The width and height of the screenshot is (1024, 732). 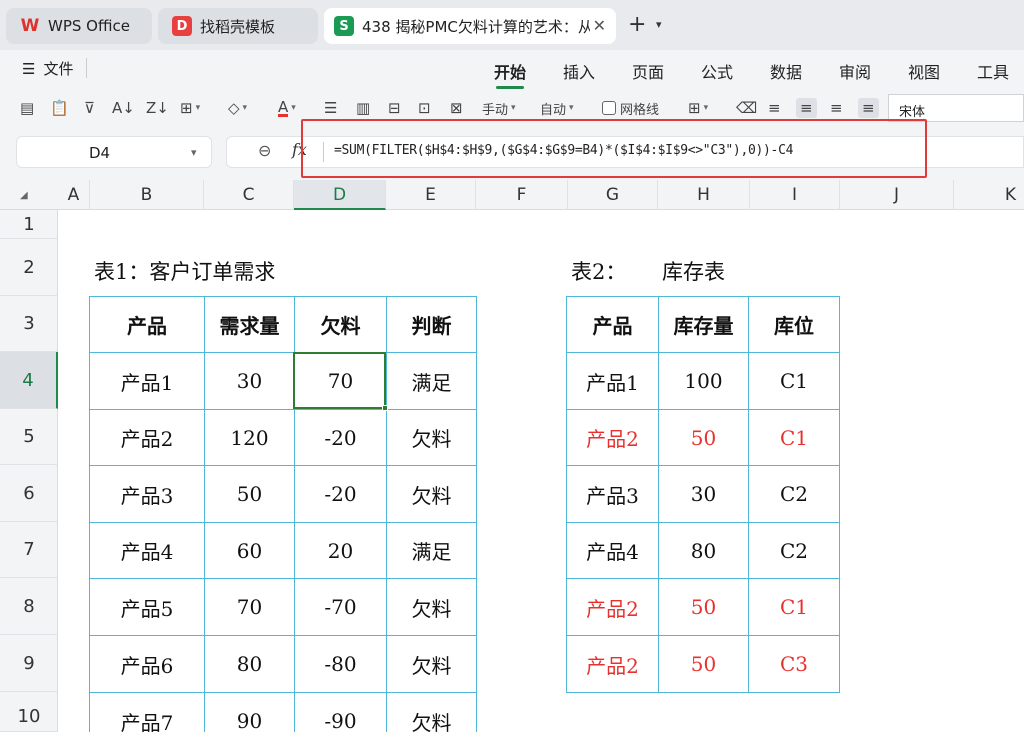 What do you see at coordinates (637, 24) in the screenshot?
I see `plus-icon: +` at bounding box center [637, 24].